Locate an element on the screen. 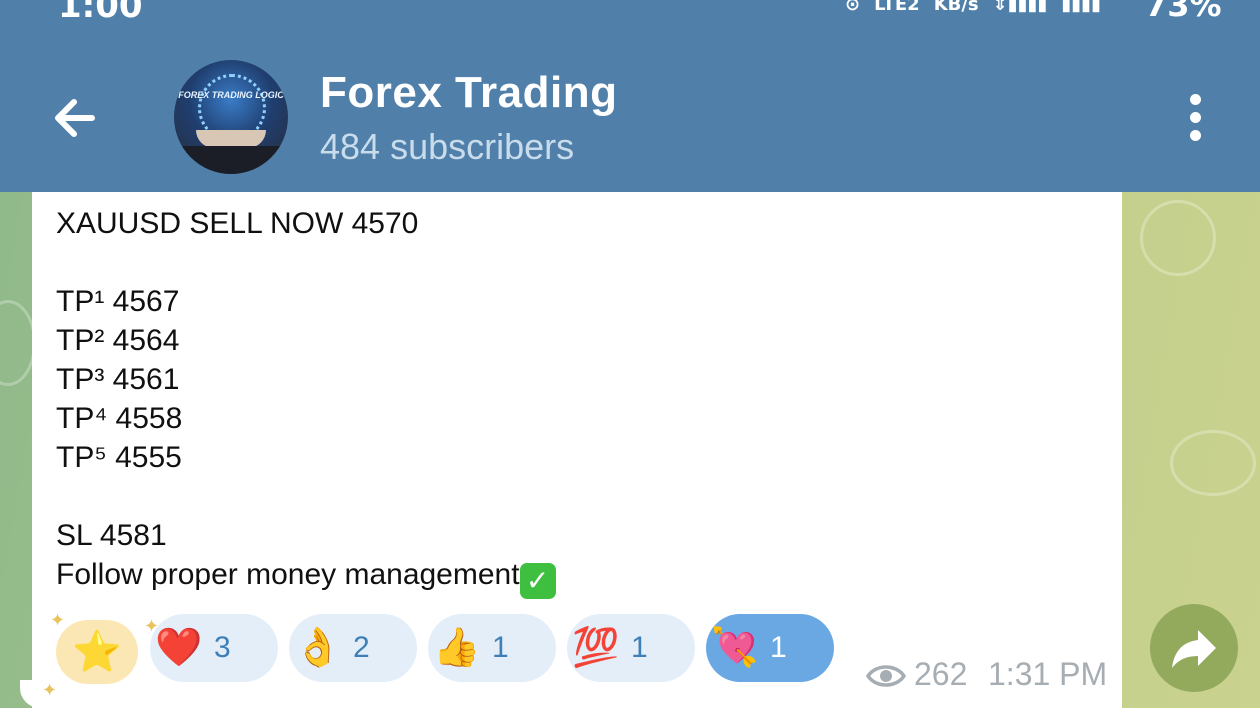  message-line: TP³ 4561 is located at coordinates (118, 379).